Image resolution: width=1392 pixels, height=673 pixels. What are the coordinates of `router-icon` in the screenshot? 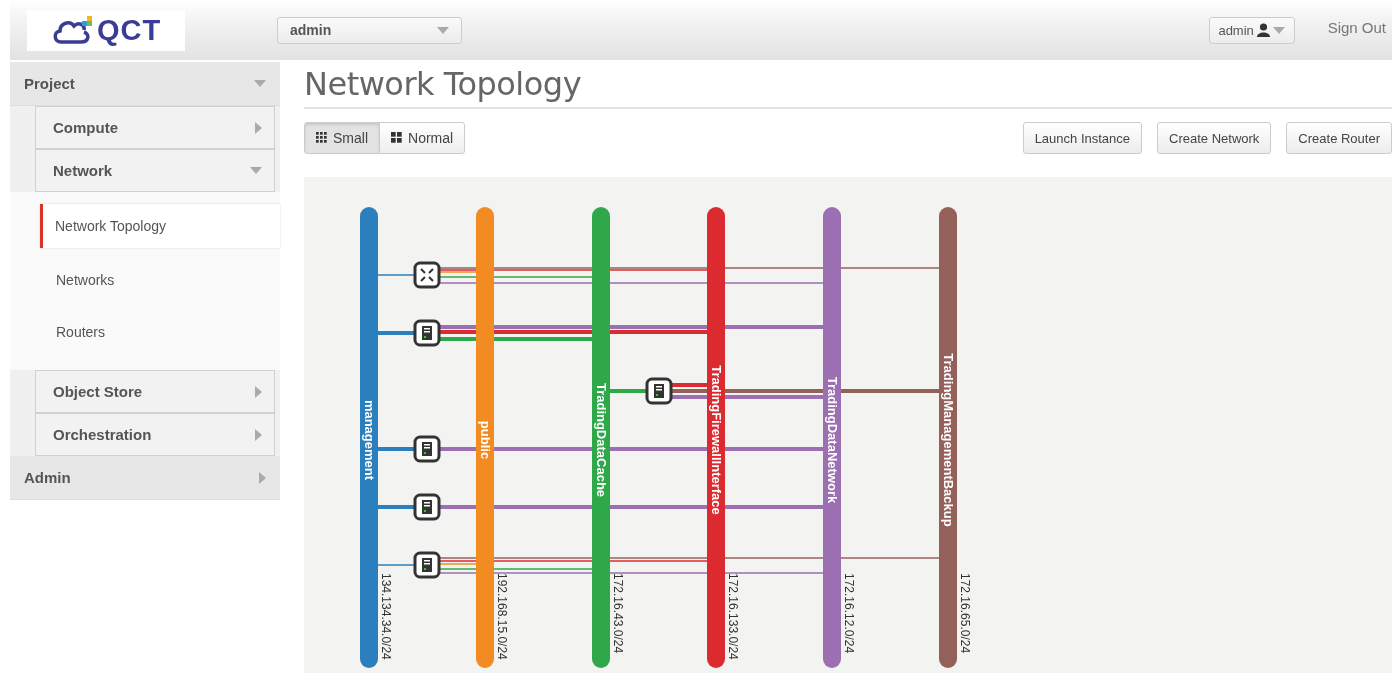 It's located at (427, 275).